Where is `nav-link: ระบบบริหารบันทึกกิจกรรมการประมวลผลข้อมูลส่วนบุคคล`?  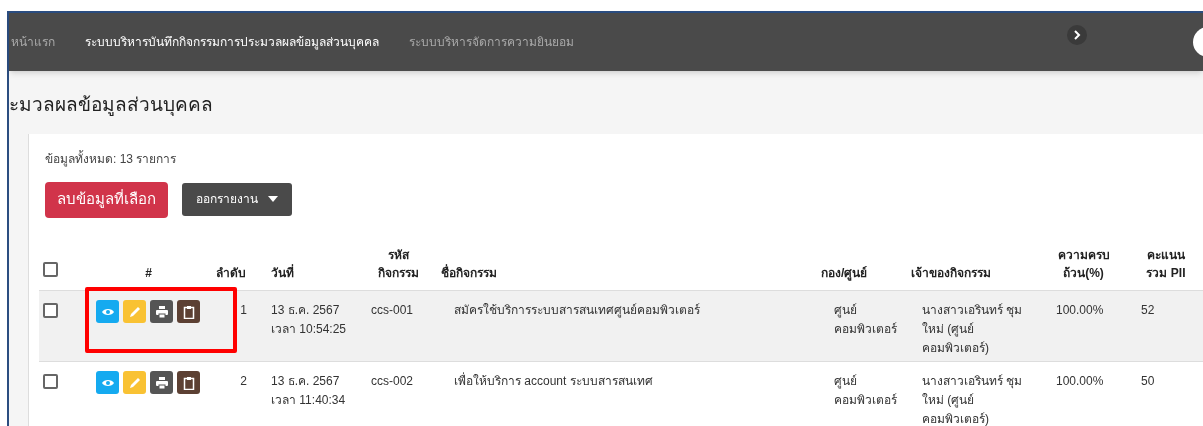
nav-link: ระบบบริหารบันทึกกิจกรรมการประมวลผลข้อมูลส่วนบุคคล is located at coordinates (232, 42).